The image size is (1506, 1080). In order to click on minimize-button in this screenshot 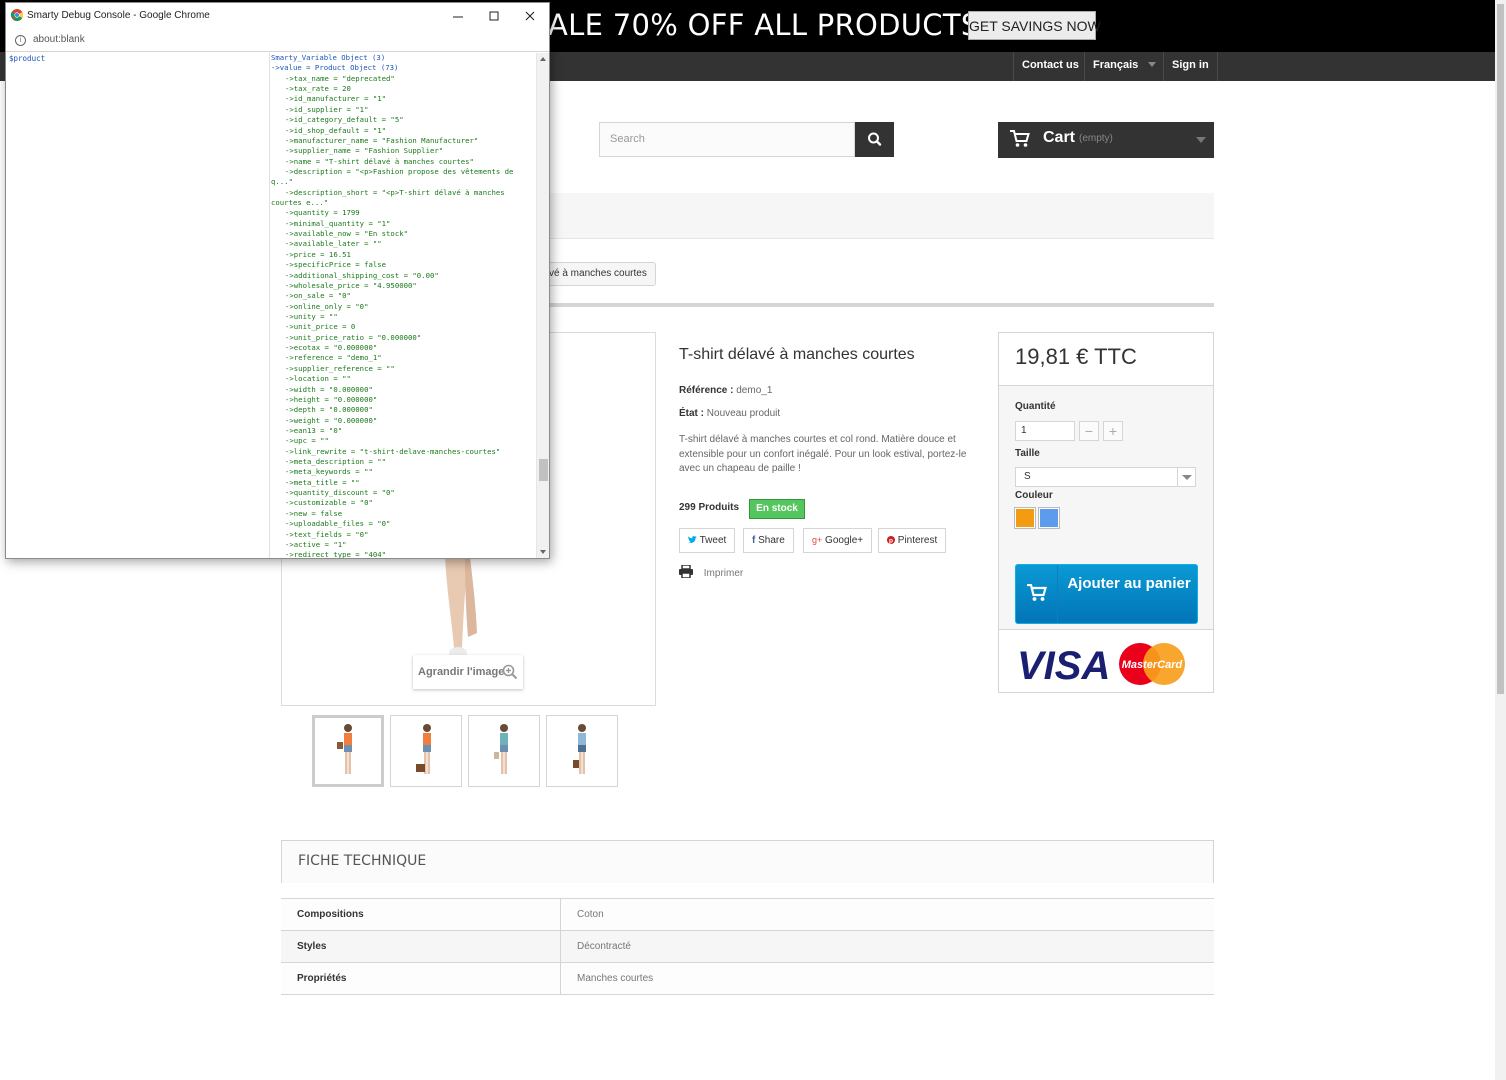, I will do `click(458, 16)`.